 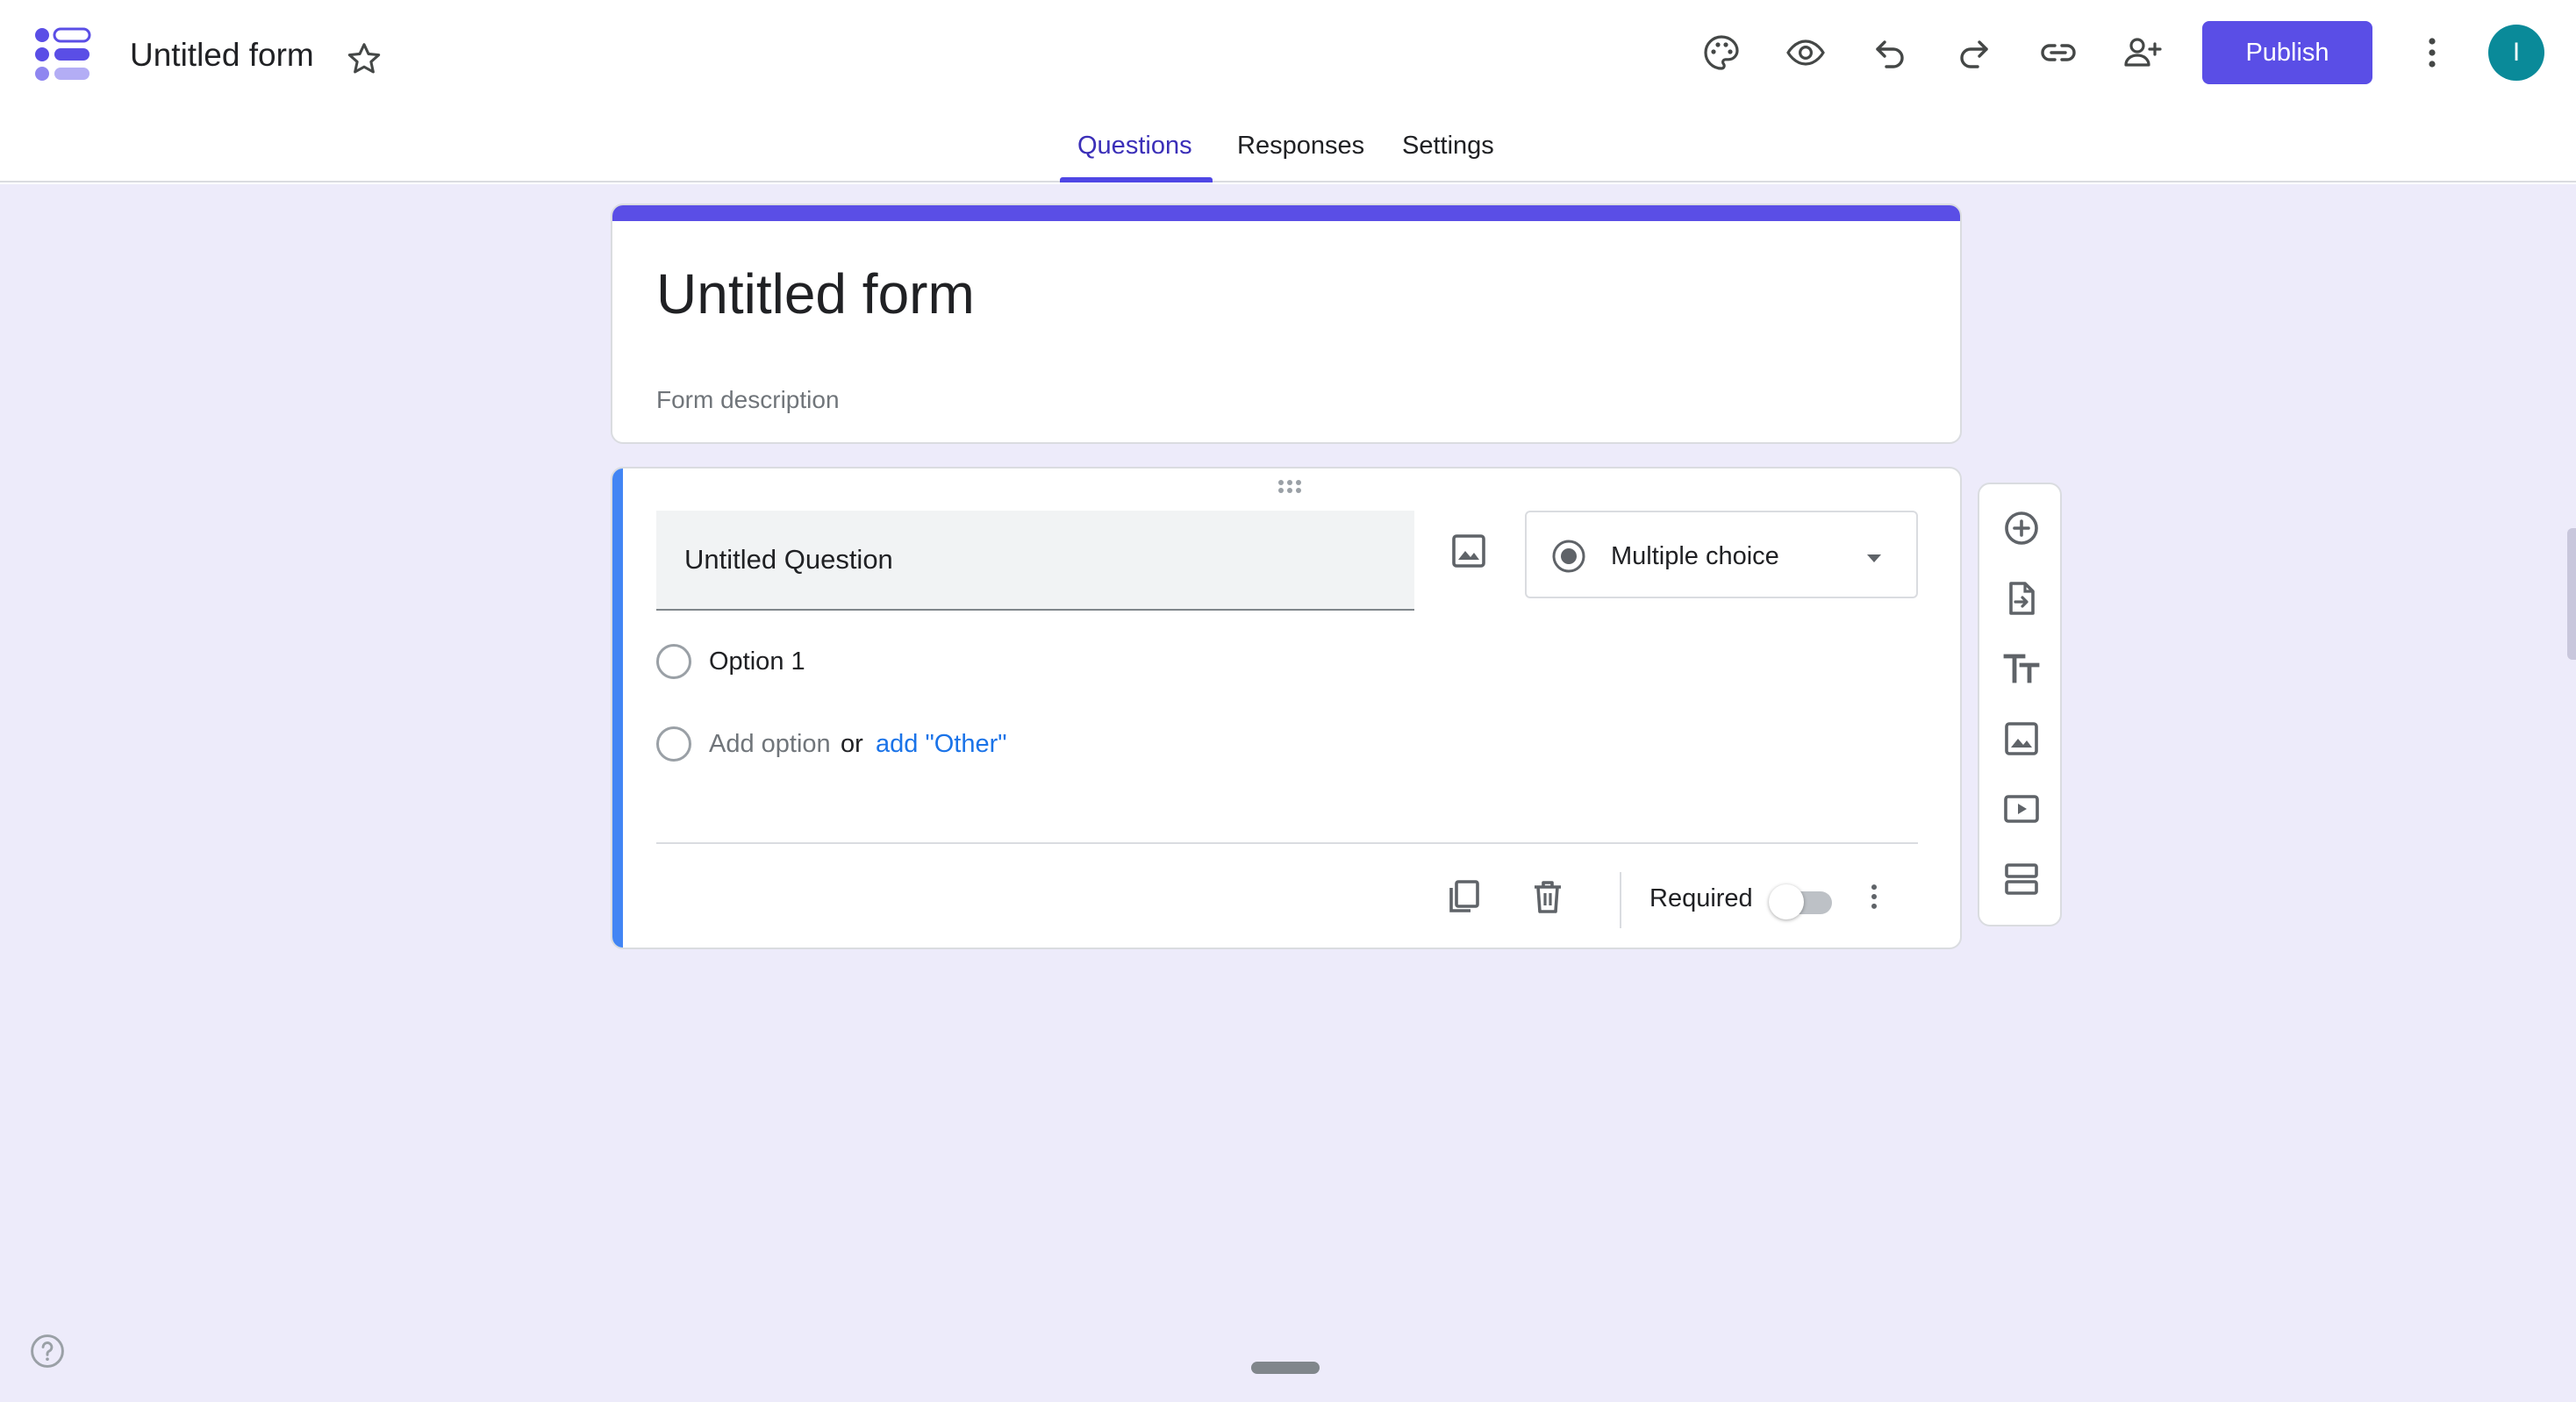 I want to click on import-questions-icon, so click(x=2021, y=598).